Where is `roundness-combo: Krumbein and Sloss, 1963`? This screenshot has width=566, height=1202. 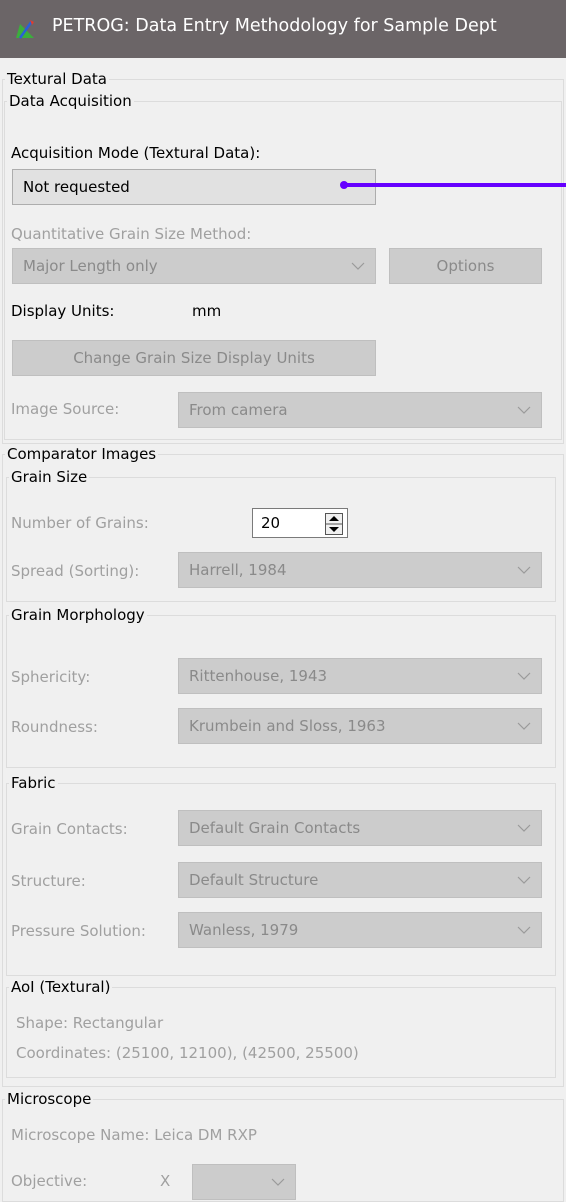 roundness-combo: Krumbein and Sloss, 1963 is located at coordinates (360, 726).